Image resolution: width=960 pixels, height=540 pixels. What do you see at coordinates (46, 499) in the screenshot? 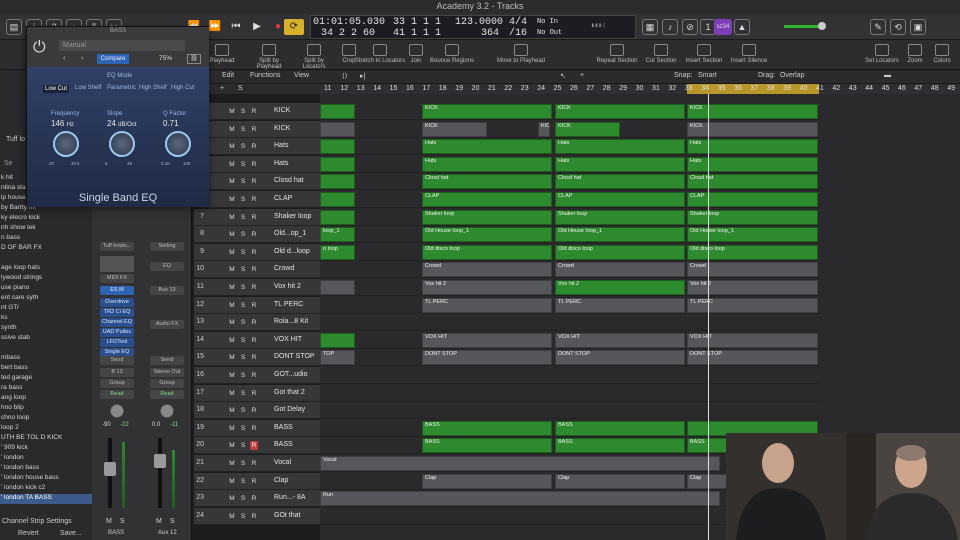
I see `library-item: ' london TA BASS` at bounding box center [46, 499].